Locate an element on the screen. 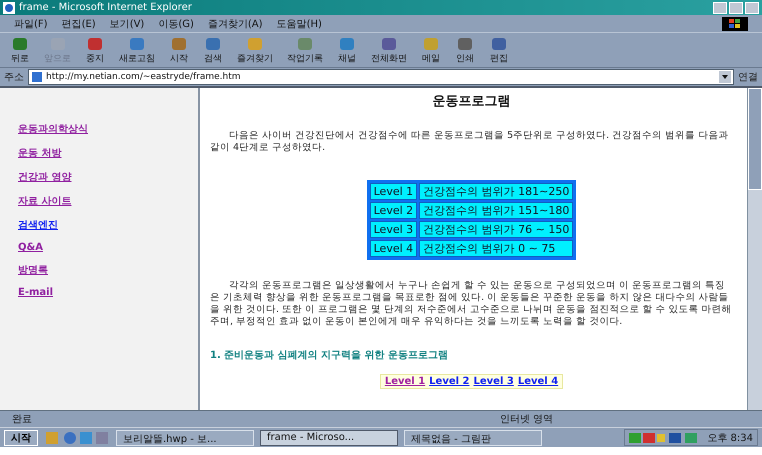 The width and height of the screenshot is (762, 455). sidebar-link: 방명록 is located at coordinates (33, 270).